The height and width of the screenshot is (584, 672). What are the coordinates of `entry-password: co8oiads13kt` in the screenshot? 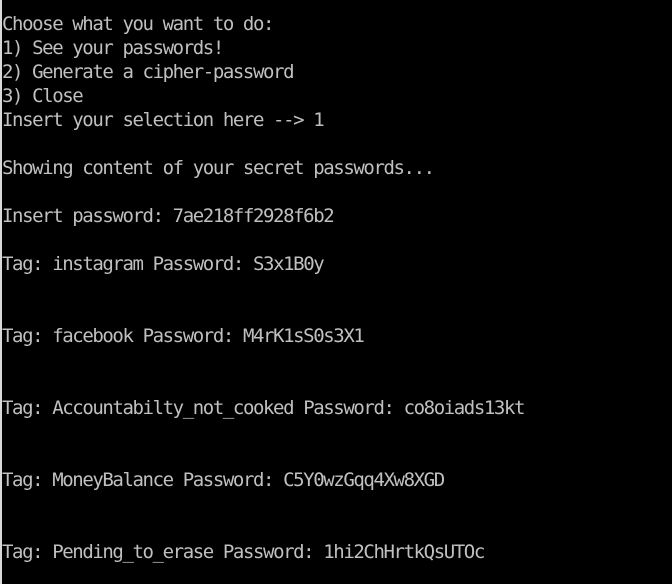 It's located at (464, 408).